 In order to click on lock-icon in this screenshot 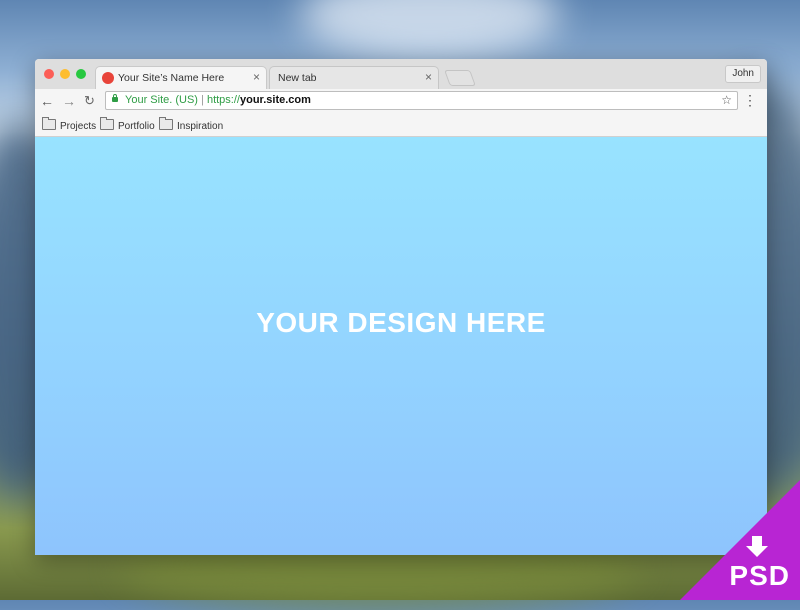, I will do `click(115, 98)`.